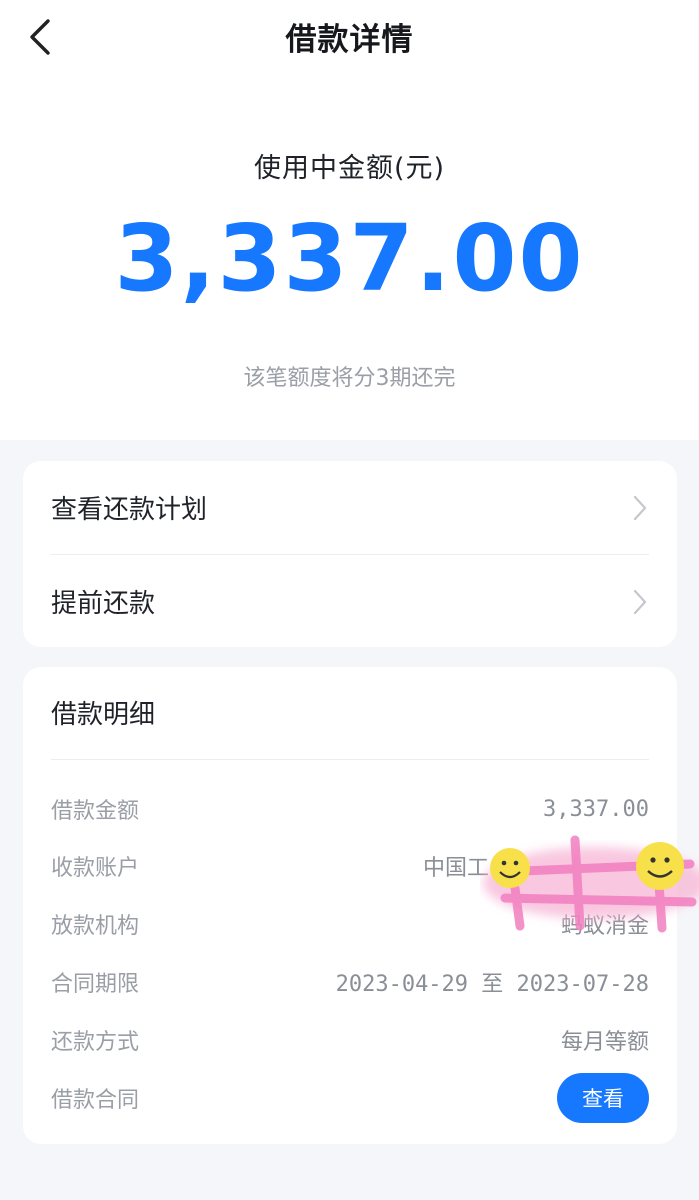 This screenshot has width=699, height=1200. What do you see at coordinates (350, 866) in the screenshot?
I see `detail-row-account: 收款账户 中国工` at bounding box center [350, 866].